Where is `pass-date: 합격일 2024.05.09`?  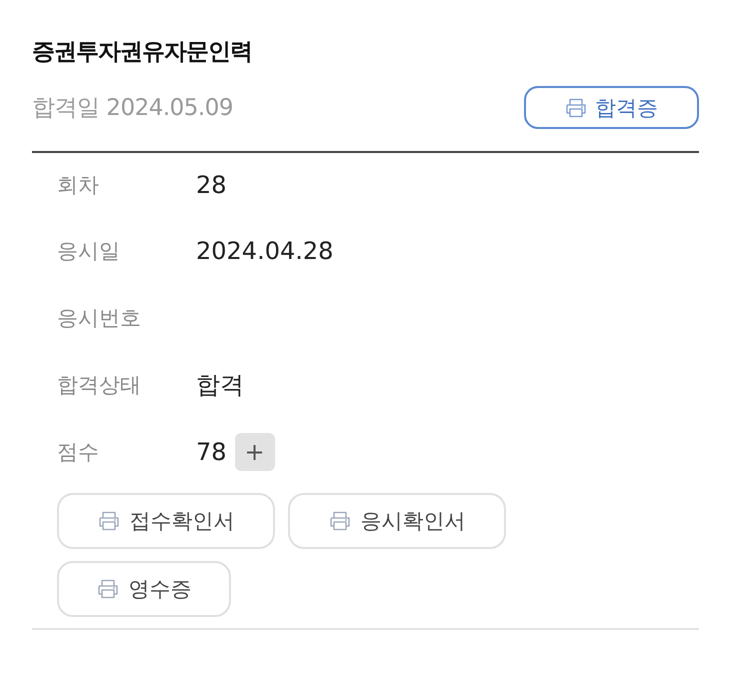
pass-date: 합격일 2024.05.09 is located at coordinates (132, 108).